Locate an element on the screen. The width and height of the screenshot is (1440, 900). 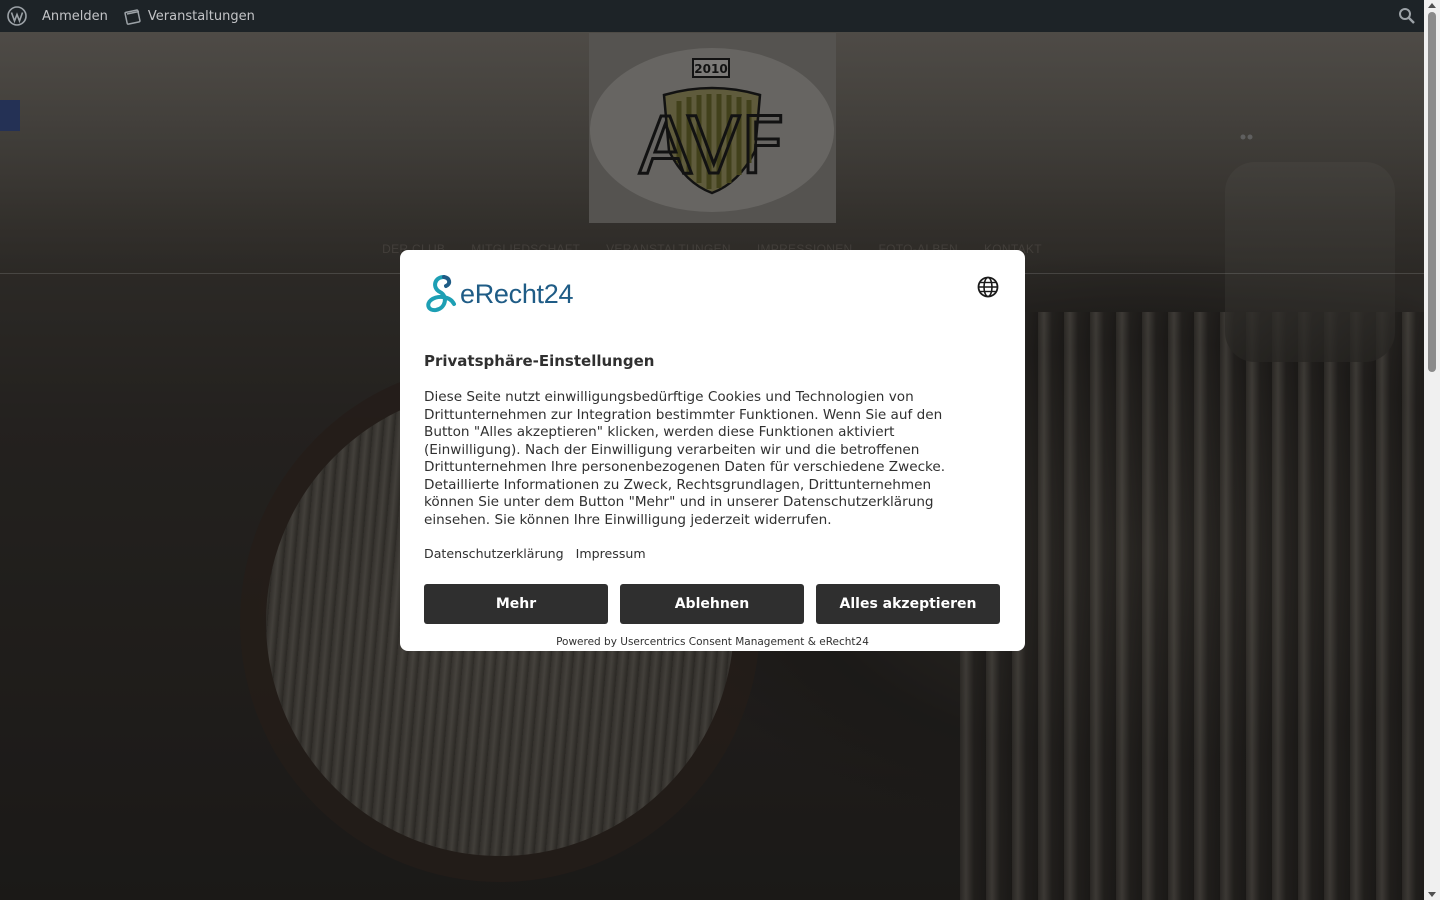
consent-title: Privatsphäre-Einstellungen is located at coordinates (539, 361).